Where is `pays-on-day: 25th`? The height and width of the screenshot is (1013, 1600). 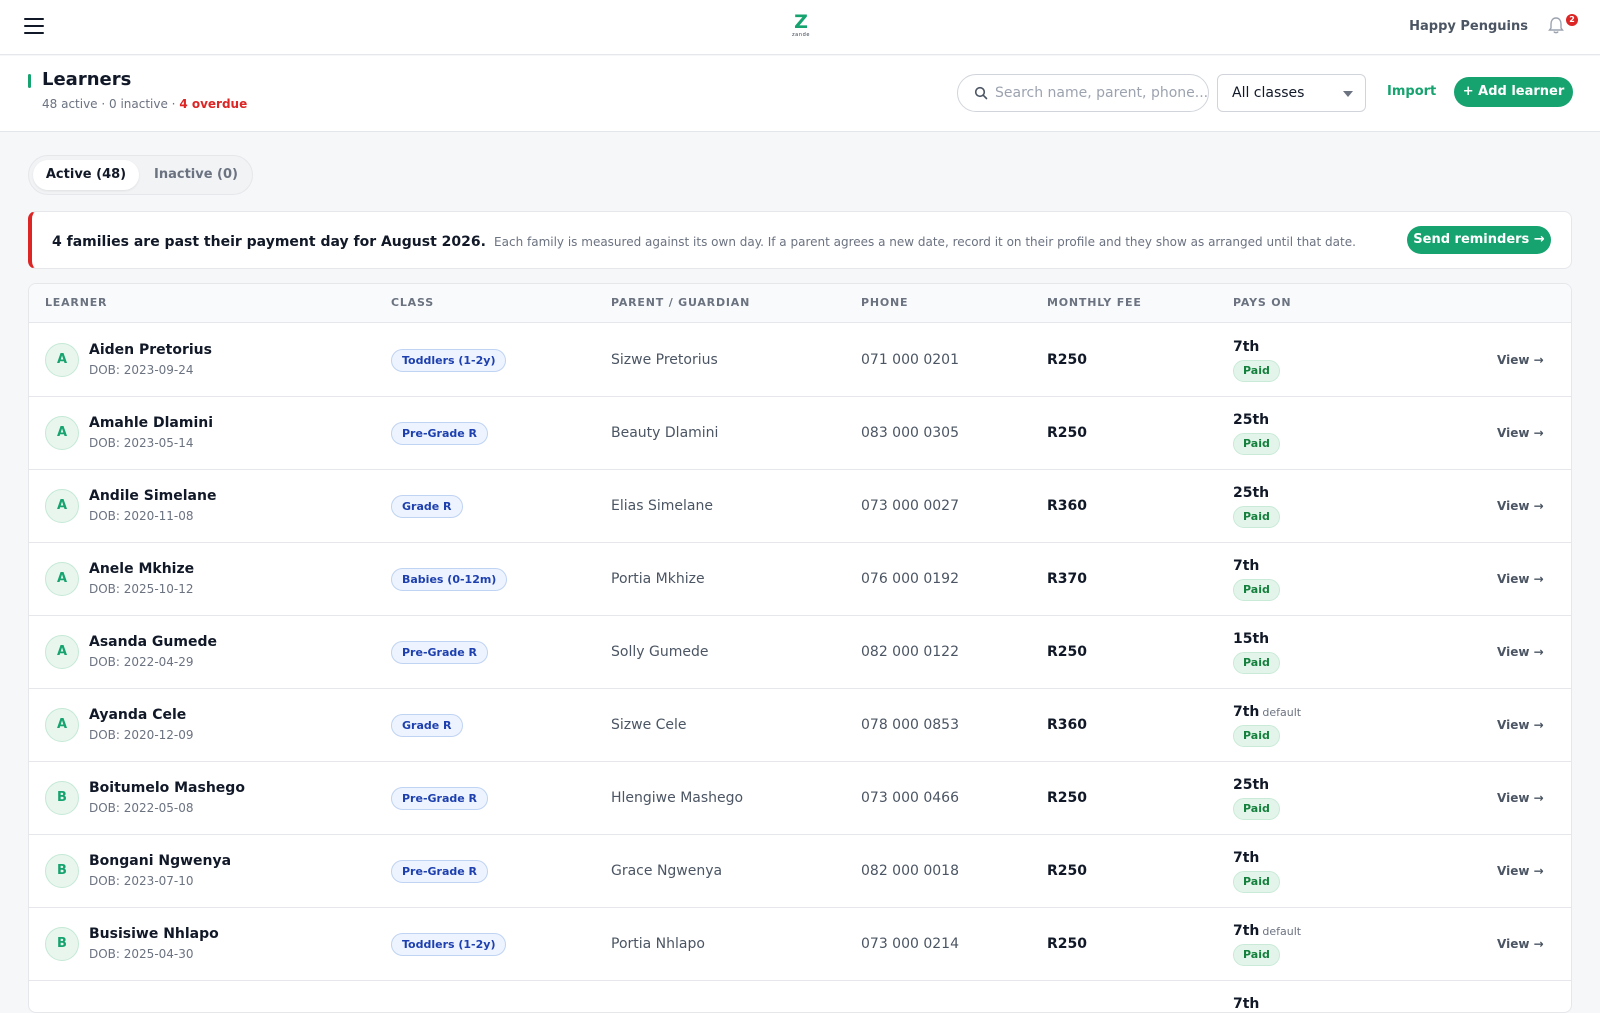 pays-on-day: 25th is located at coordinates (1251, 493).